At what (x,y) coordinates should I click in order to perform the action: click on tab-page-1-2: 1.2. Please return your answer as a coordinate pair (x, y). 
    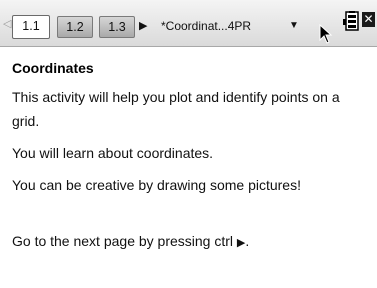
    Looking at the image, I should click on (75, 27).